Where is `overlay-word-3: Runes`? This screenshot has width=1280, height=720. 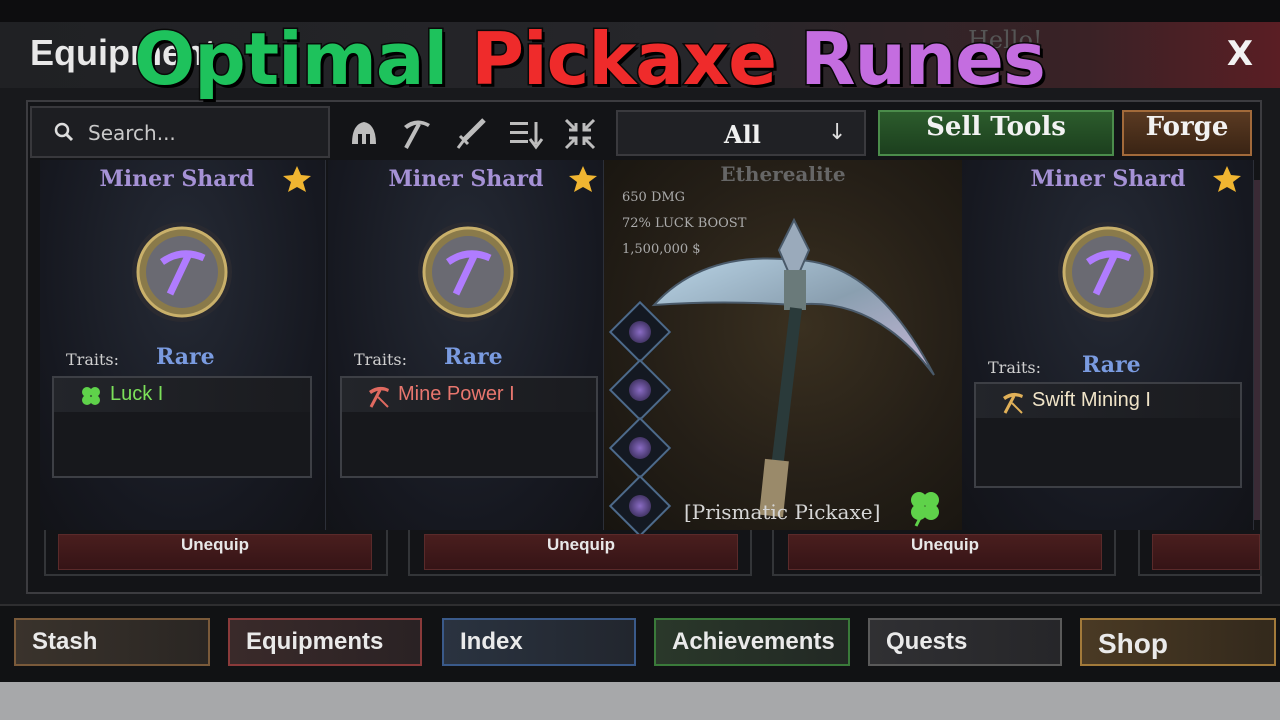 overlay-word-3: Runes is located at coordinates (923, 59).